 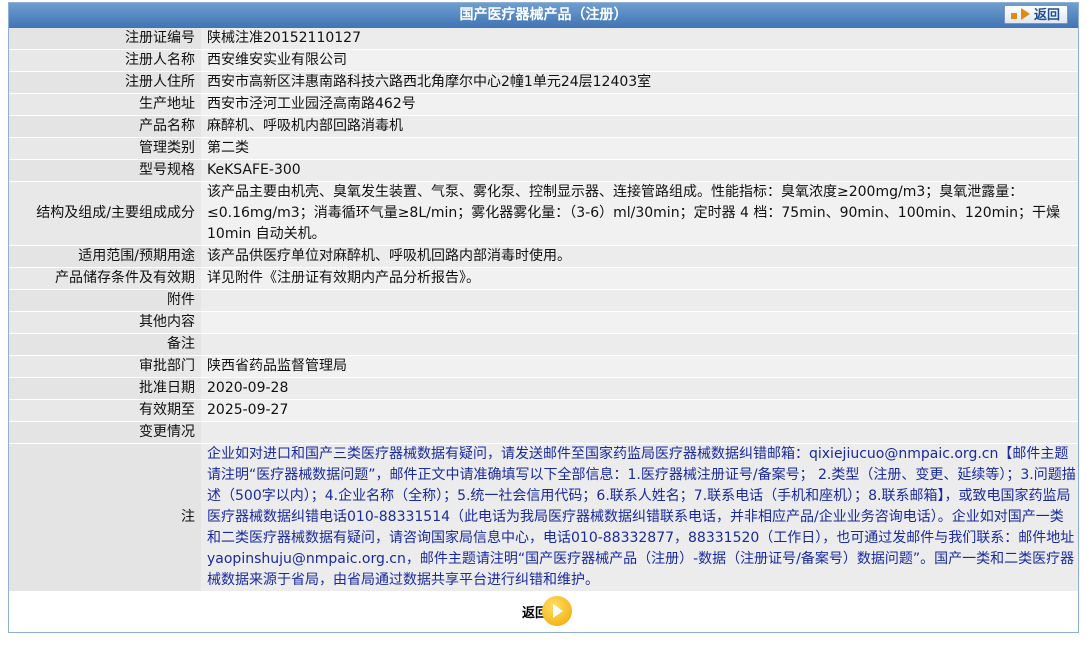 I want to click on row-label: 有效期至, so click(x=105, y=410).